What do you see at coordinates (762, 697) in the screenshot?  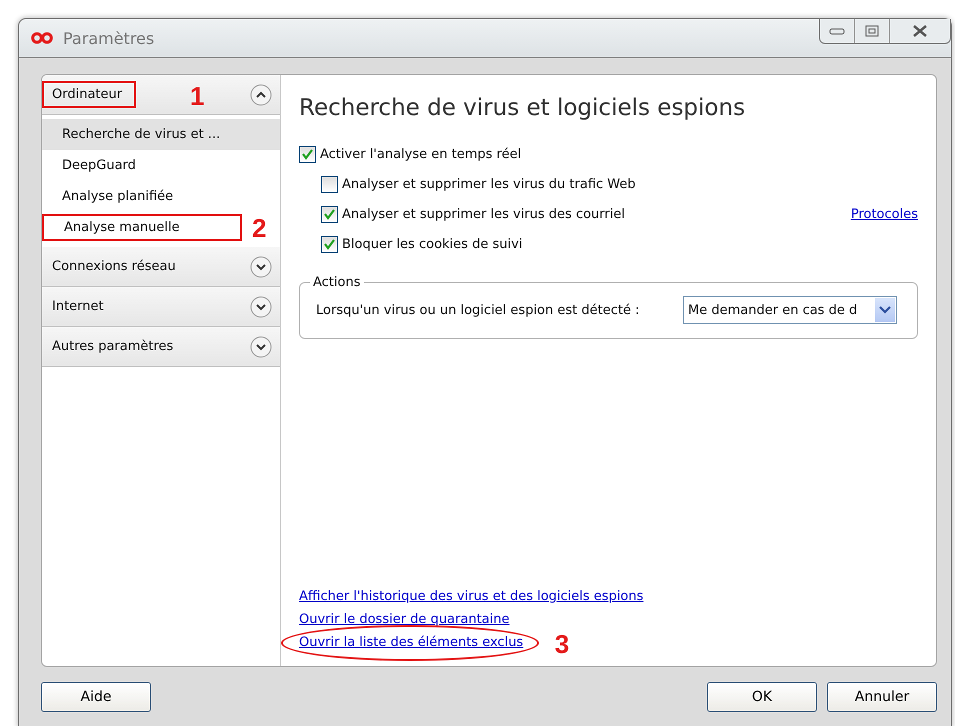 I see `dialog-button: OK` at bounding box center [762, 697].